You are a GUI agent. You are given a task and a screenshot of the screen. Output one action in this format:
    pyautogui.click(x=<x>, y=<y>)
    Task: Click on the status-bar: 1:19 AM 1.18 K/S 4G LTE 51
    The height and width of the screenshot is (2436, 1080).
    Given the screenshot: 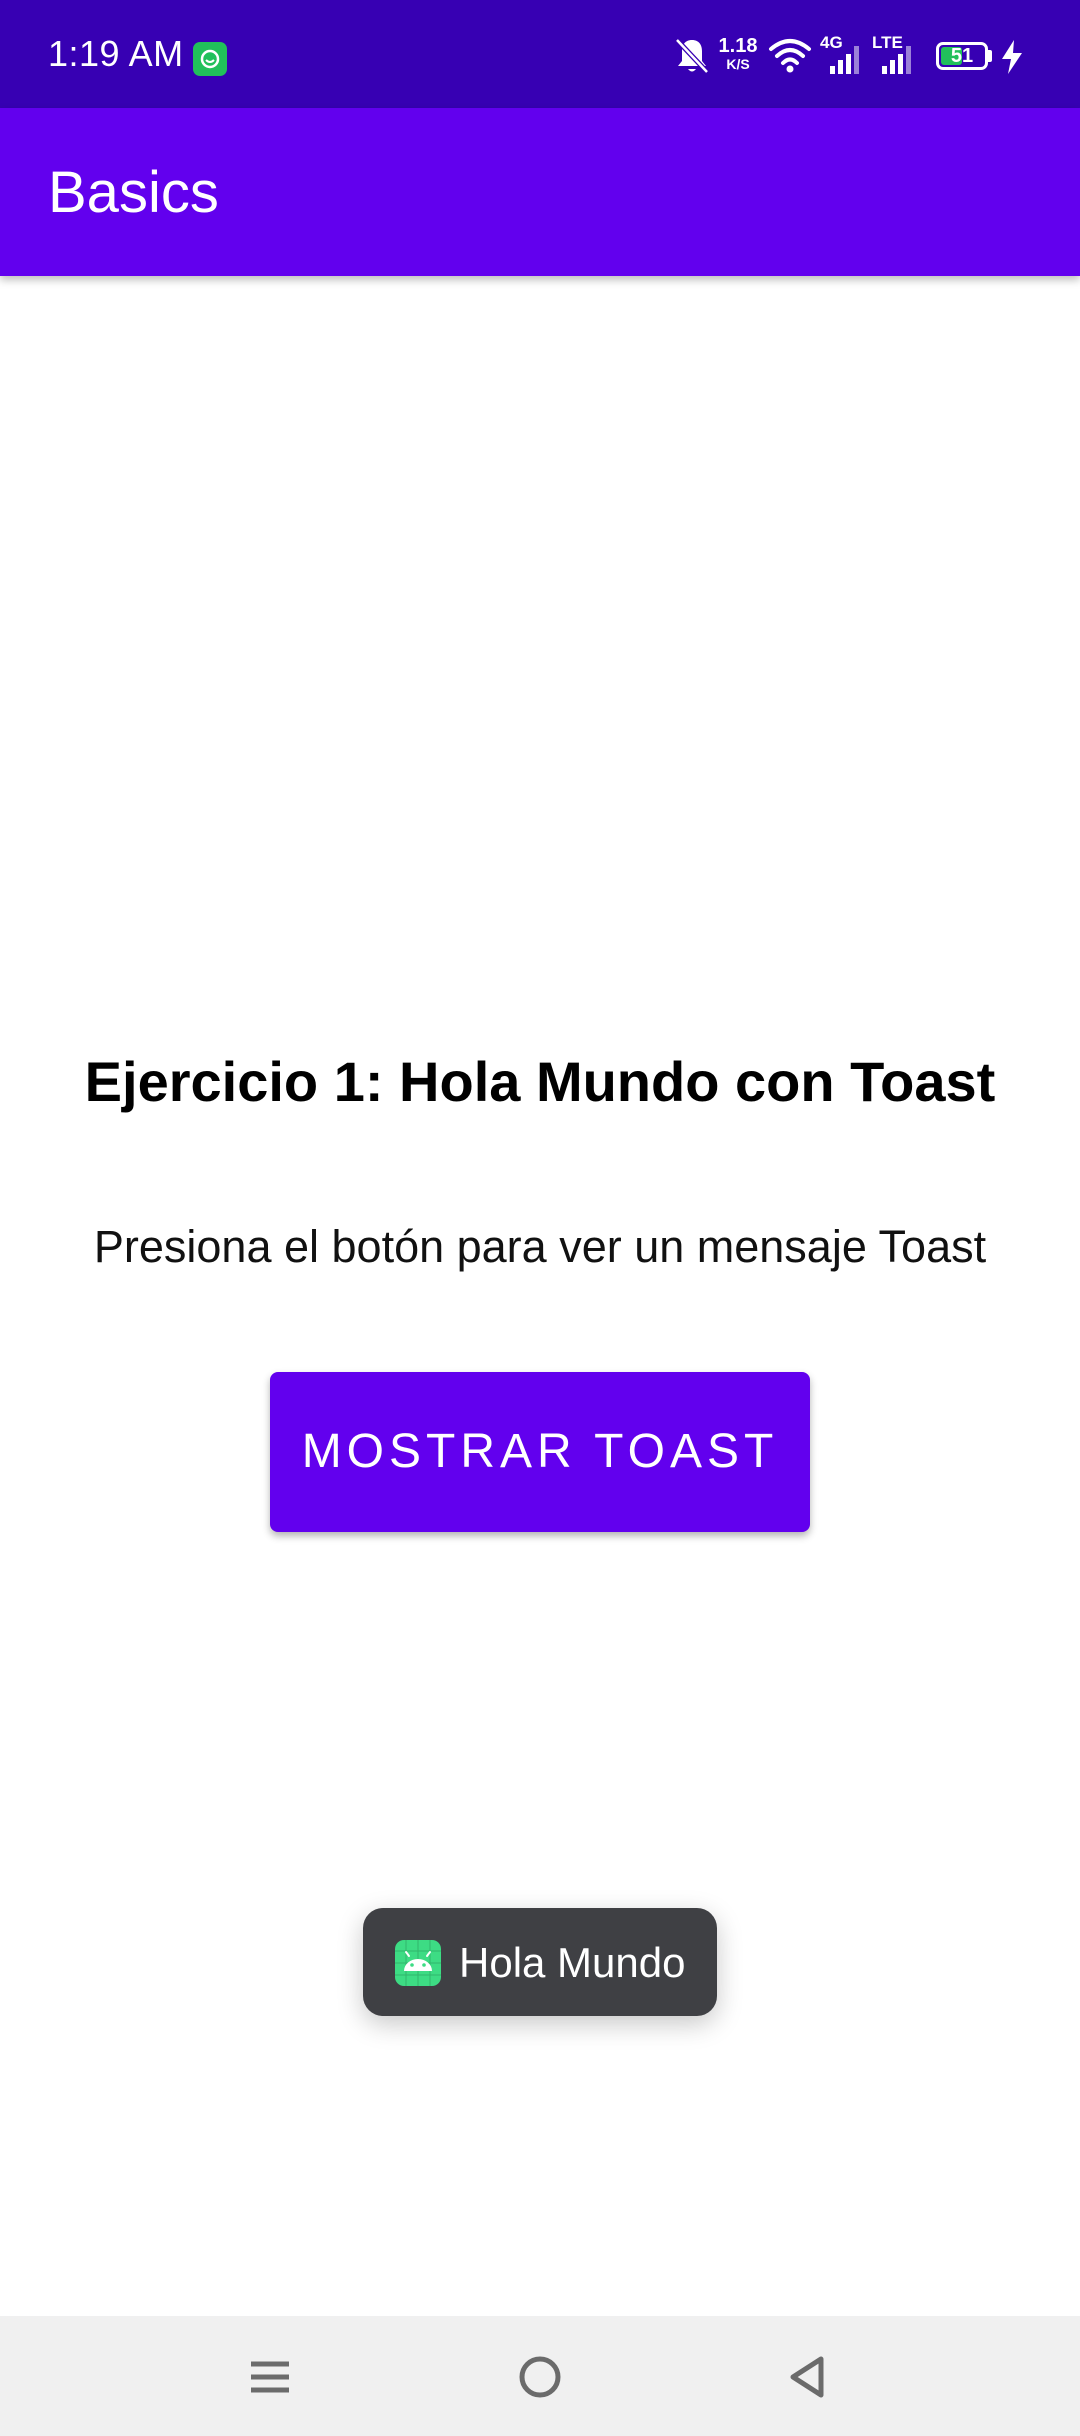 What is the action you would take?
    pyautogui.click(x=540, y=54)
    